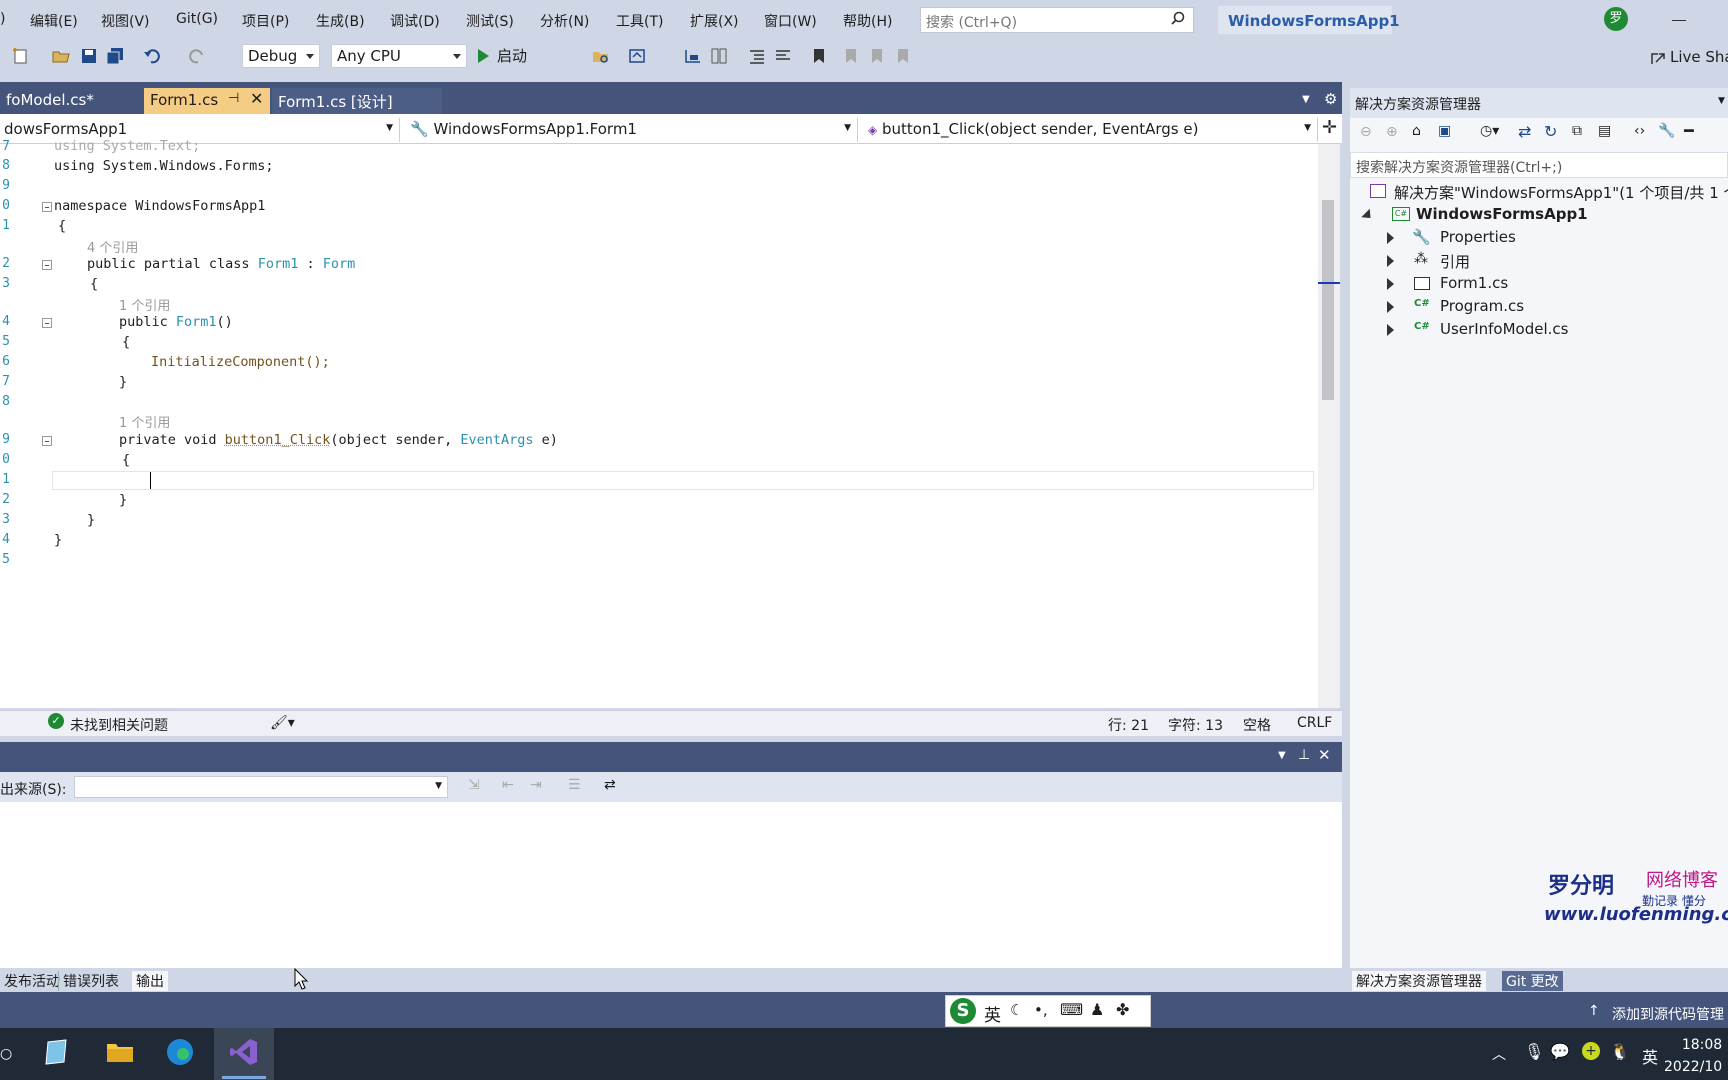 The height and width of the screenshot is (1080, 1728). What do you see at coordinates (415, 21) in the screenshot?
I see `menu-debug: 调试(D)` at bounding box center [415, 21].